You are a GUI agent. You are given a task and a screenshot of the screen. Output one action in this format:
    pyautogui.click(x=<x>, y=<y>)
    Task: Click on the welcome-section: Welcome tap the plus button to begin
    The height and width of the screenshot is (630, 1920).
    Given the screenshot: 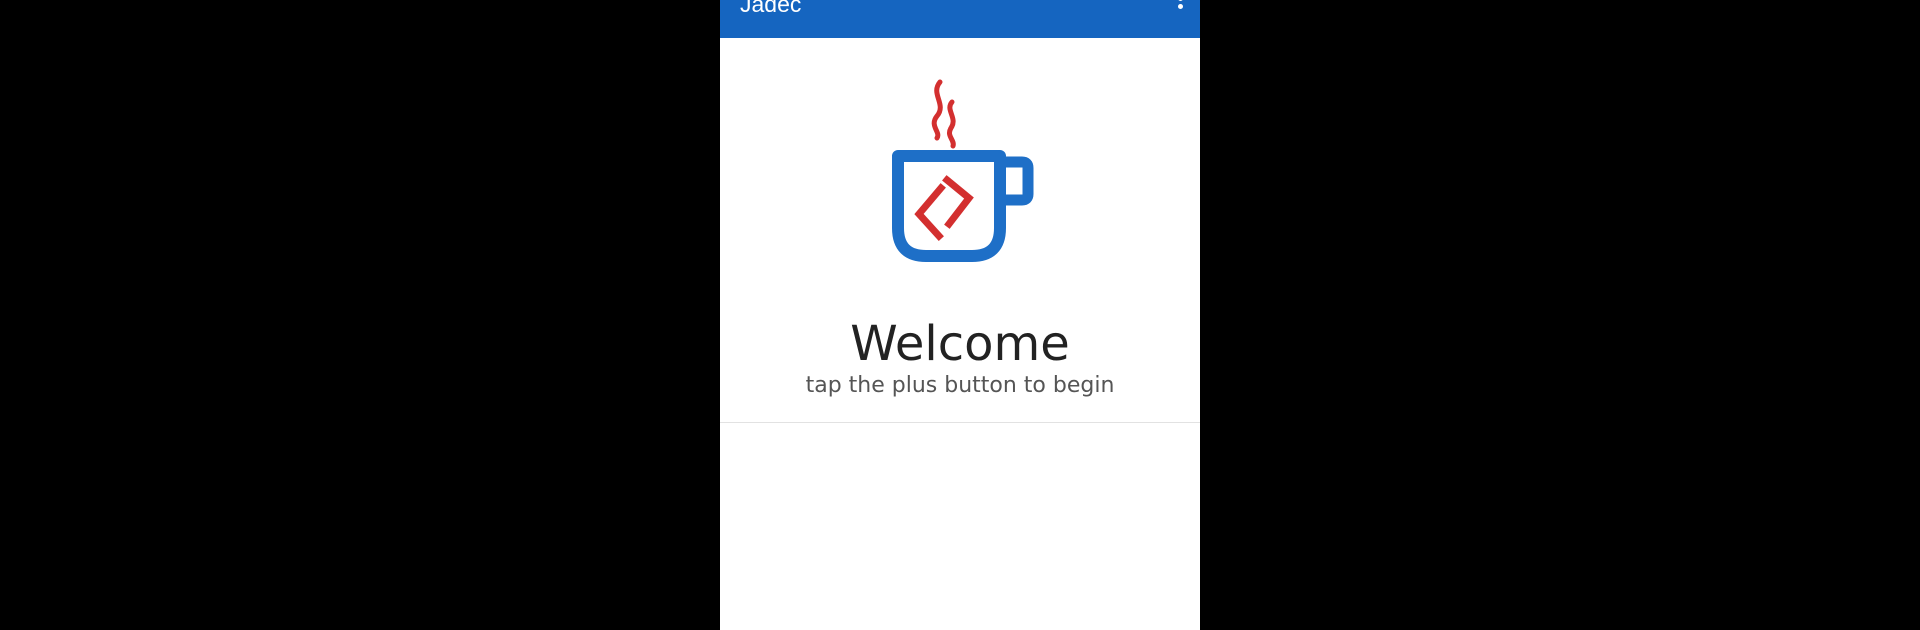 What is the action you would take?
    pyautogui.click(x=960, y=363)
    